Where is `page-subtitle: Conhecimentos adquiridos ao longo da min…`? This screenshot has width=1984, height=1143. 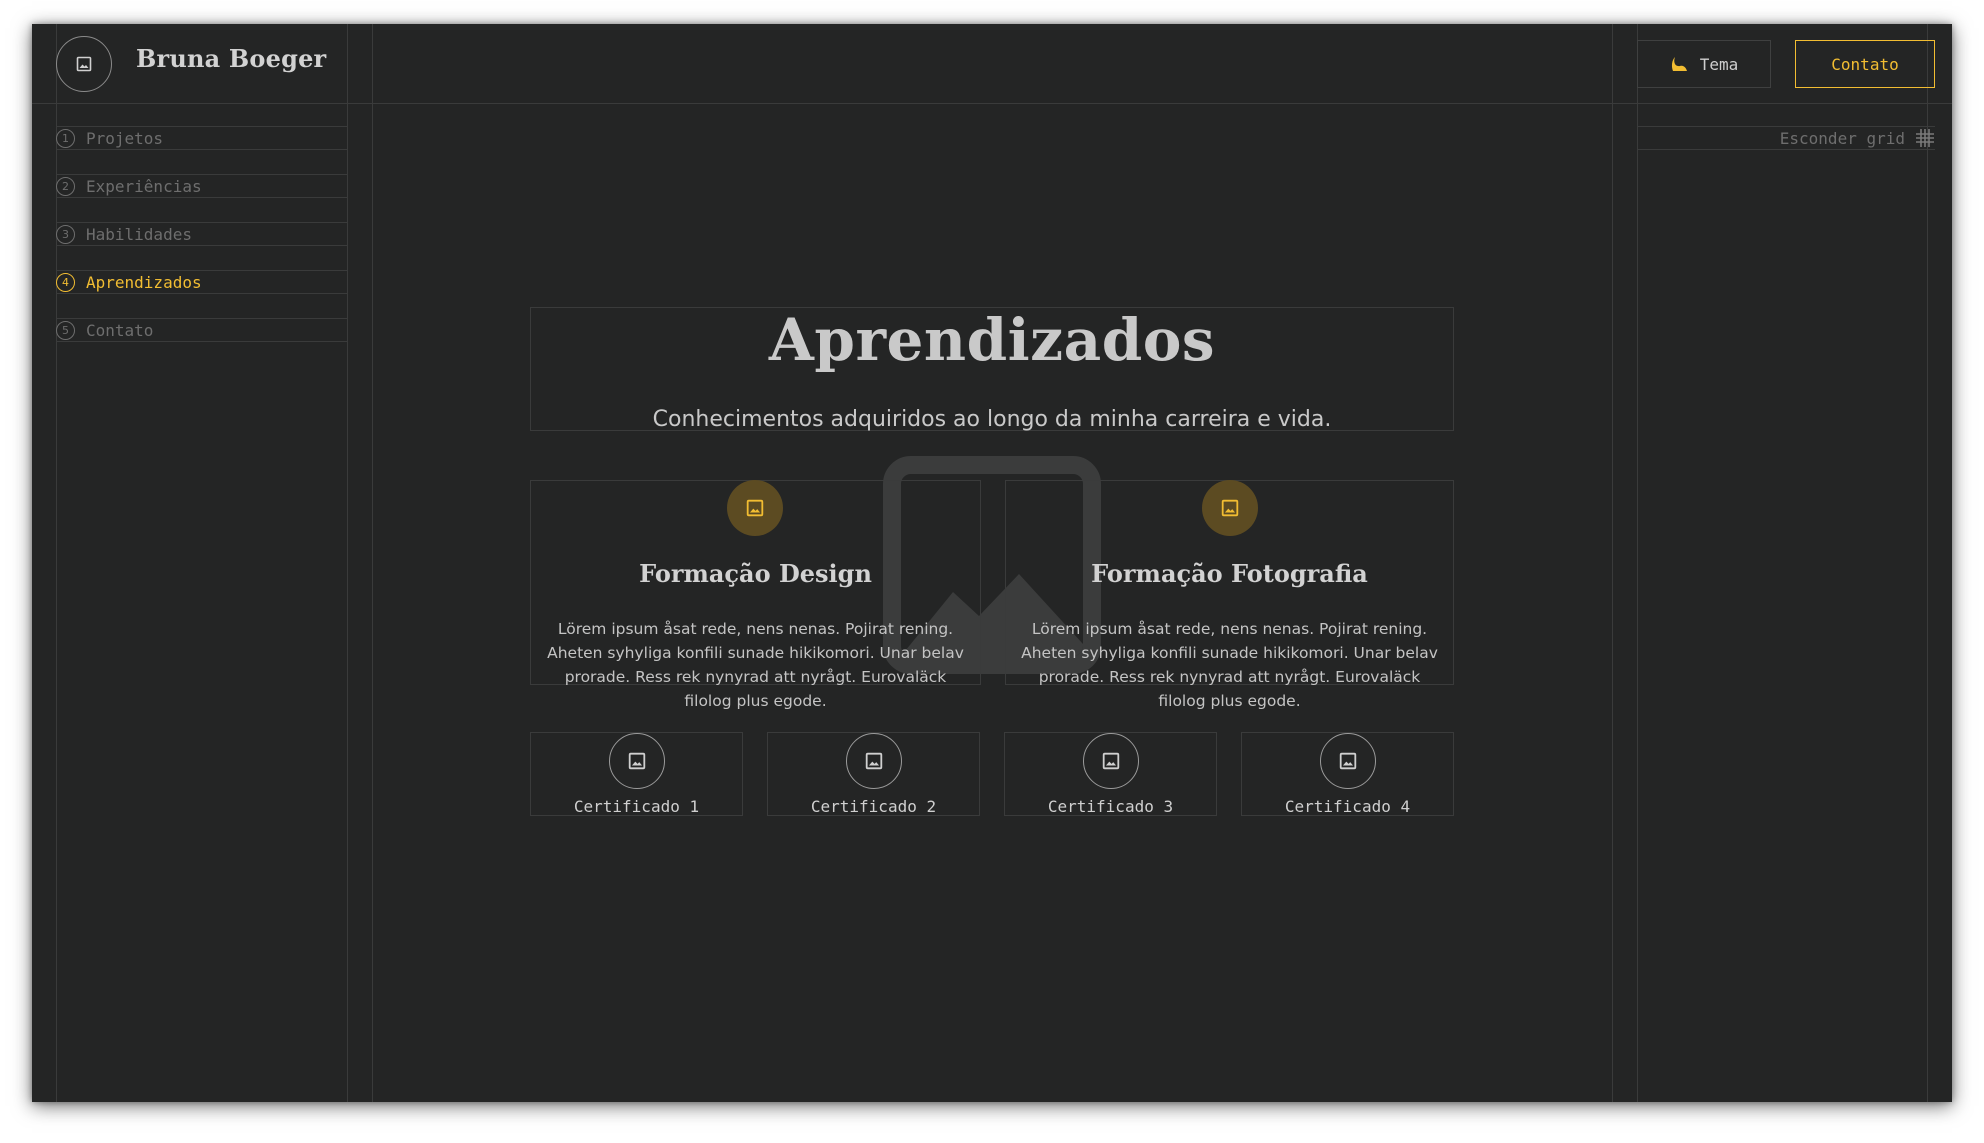 page-subtitle: Conhecimentos adquiridos ao longo da min… is located at coordinates (992, 419).